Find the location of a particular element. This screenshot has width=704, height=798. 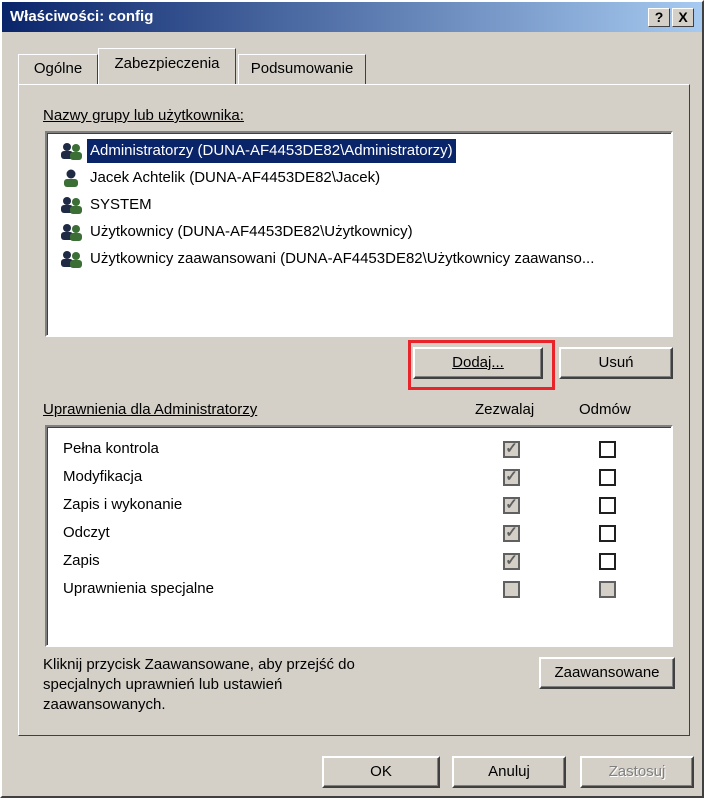

allow-special-checkbox is located at coordinates (511, 589).